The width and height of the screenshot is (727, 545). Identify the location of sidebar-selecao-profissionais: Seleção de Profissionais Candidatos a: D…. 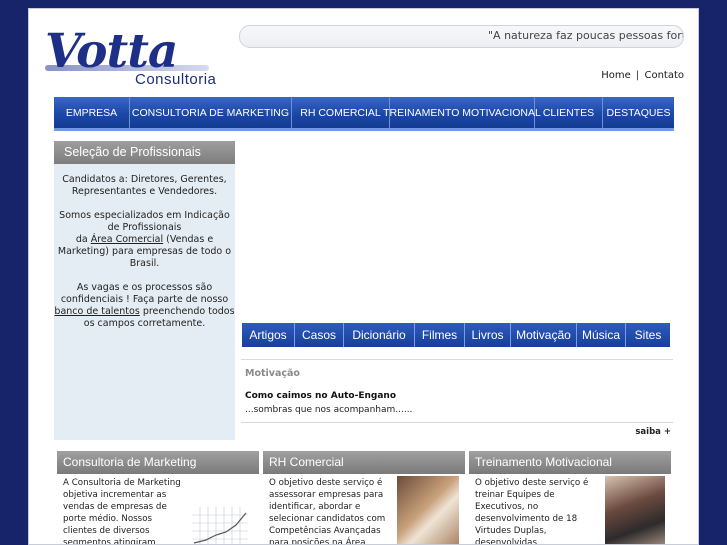
(144, 290).